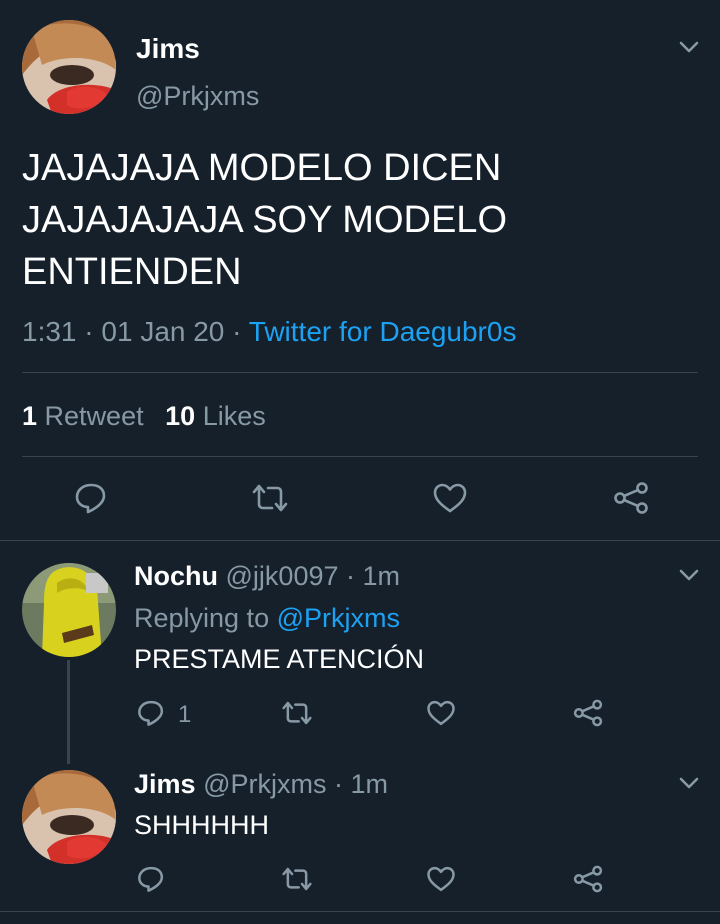 The image size is (720, 924). I want to click on tweet-stats: 1 Retweet 10 Likes, so click(144, 416).